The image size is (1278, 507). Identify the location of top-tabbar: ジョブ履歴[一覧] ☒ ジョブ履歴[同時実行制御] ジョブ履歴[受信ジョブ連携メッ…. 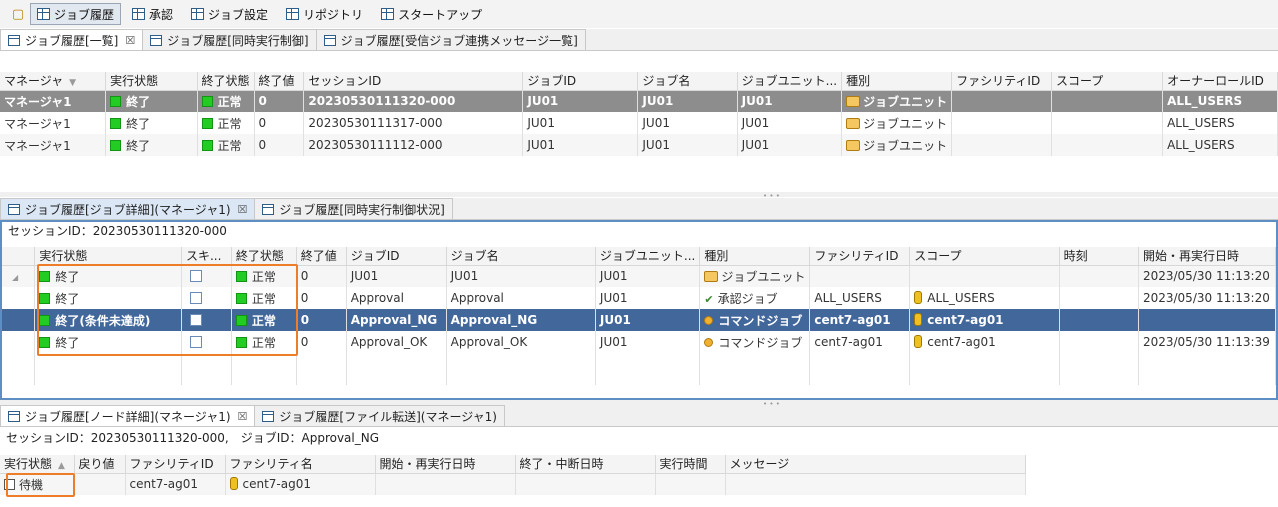
(639, 40).